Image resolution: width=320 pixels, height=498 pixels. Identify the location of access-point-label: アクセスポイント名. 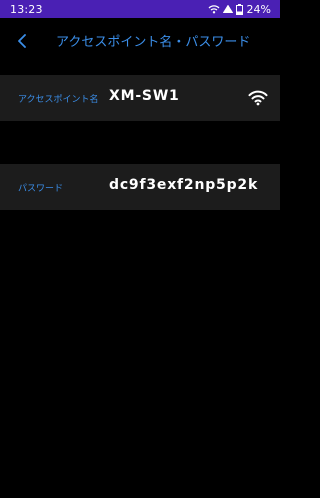
(58, 100).